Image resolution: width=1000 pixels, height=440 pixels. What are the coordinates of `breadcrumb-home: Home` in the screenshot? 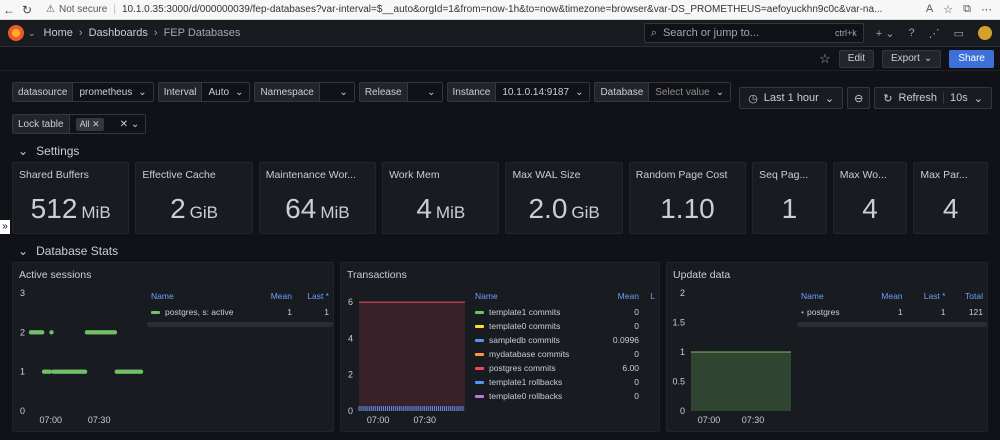 It's located at (58, 33).